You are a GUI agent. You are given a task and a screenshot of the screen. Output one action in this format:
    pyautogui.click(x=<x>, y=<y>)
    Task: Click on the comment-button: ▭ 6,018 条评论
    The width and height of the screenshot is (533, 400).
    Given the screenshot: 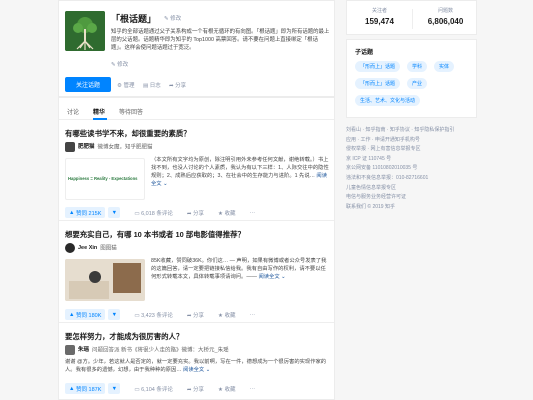 What is the action you would take?
    pyautogui.click(x=153, y=213)
    